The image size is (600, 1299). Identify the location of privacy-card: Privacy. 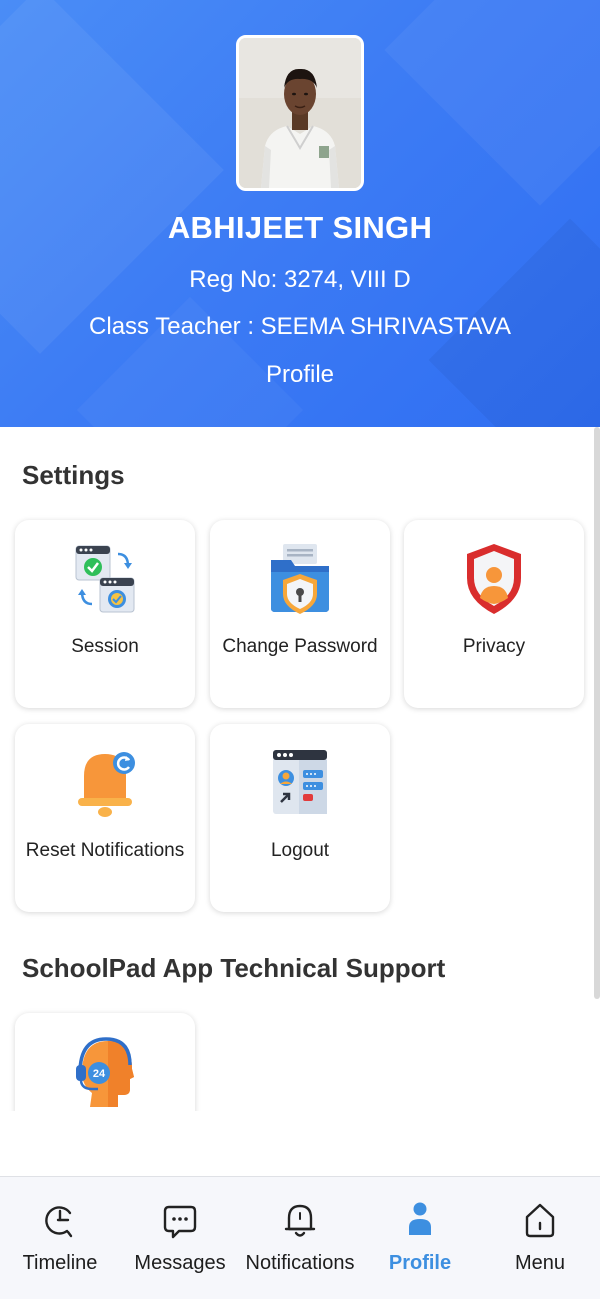
(494, 614).